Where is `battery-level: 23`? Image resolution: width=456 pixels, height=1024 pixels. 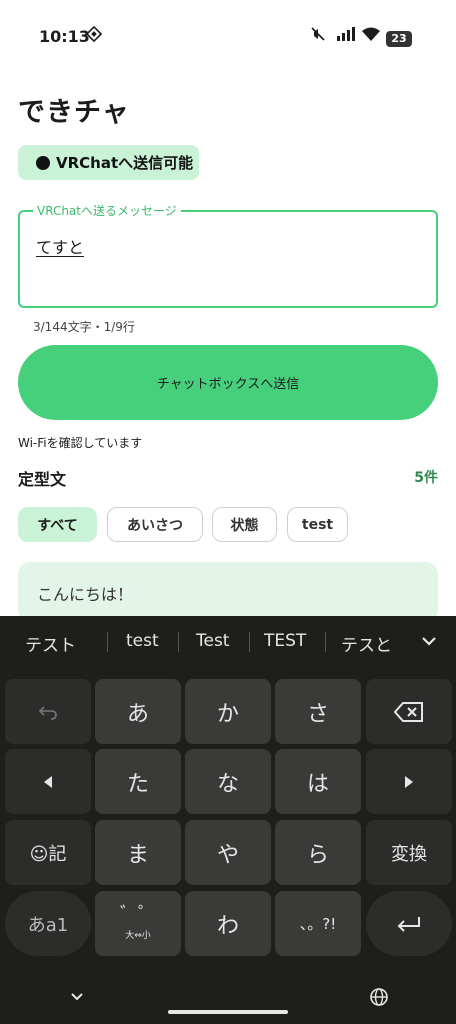
battery-level: 23 is located at coordinates (399, 38).